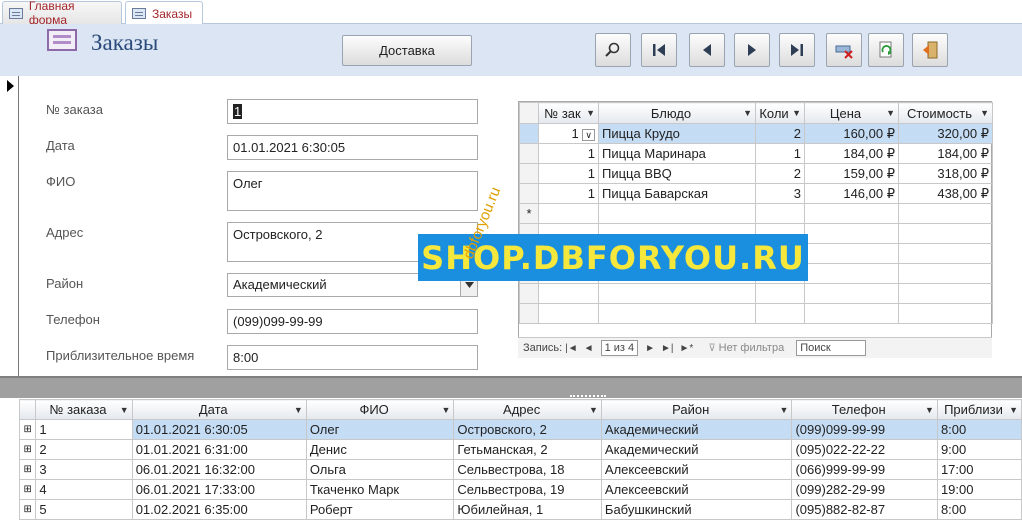 The height and width of the screenshot is (526, 1022). What do you see at coordinates (864, 409) in the screenshot?
I see `column-header: Телефон ▼` at bounding box center [864, 409].